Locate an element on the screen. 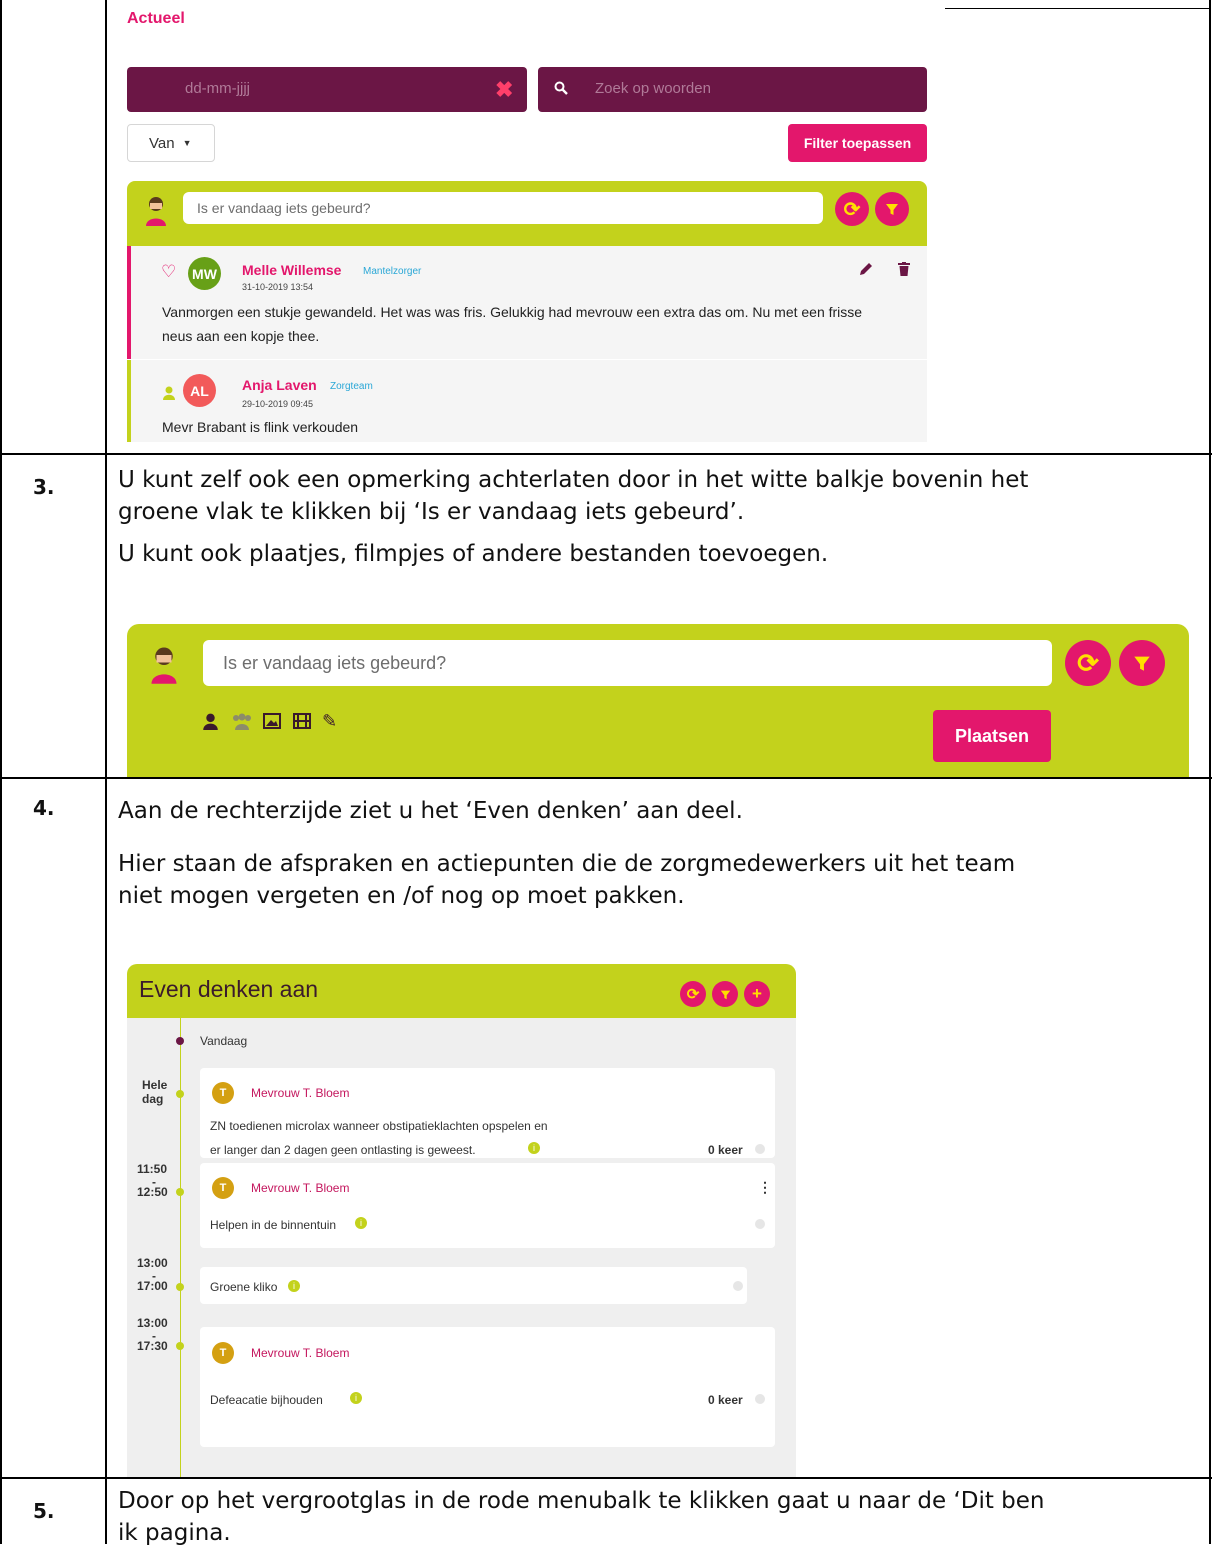 This screenshot has width=1212, height=1549. delete-trash-icon is located at coordinates (904, 271).